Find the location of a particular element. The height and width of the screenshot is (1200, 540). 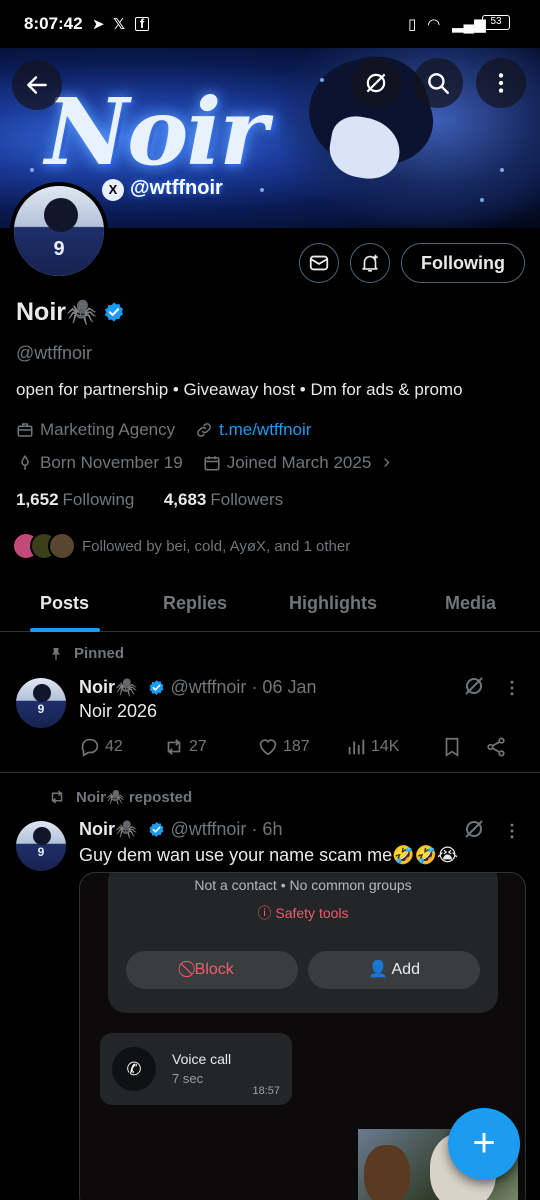

mail-icon is located at coordinates (319, 263).